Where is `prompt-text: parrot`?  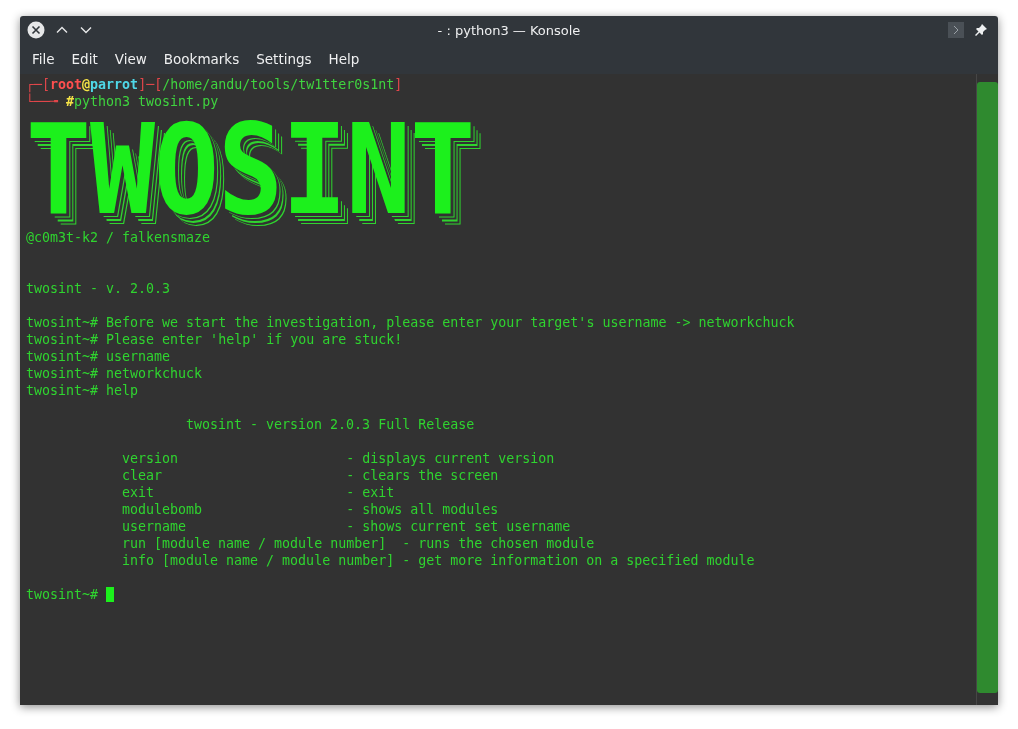
prompt-text: parrot is located at coordinates (114, 84).